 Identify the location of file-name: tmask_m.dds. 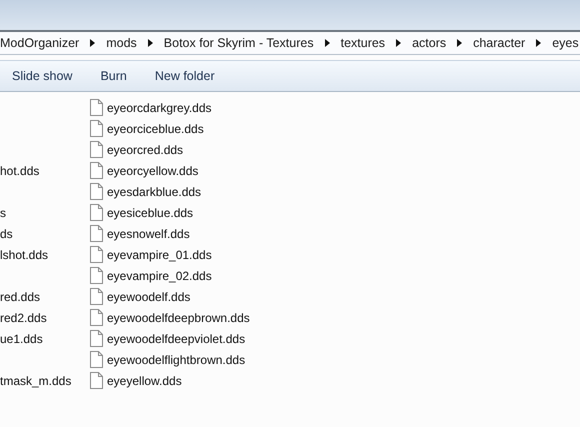
(36, 381).